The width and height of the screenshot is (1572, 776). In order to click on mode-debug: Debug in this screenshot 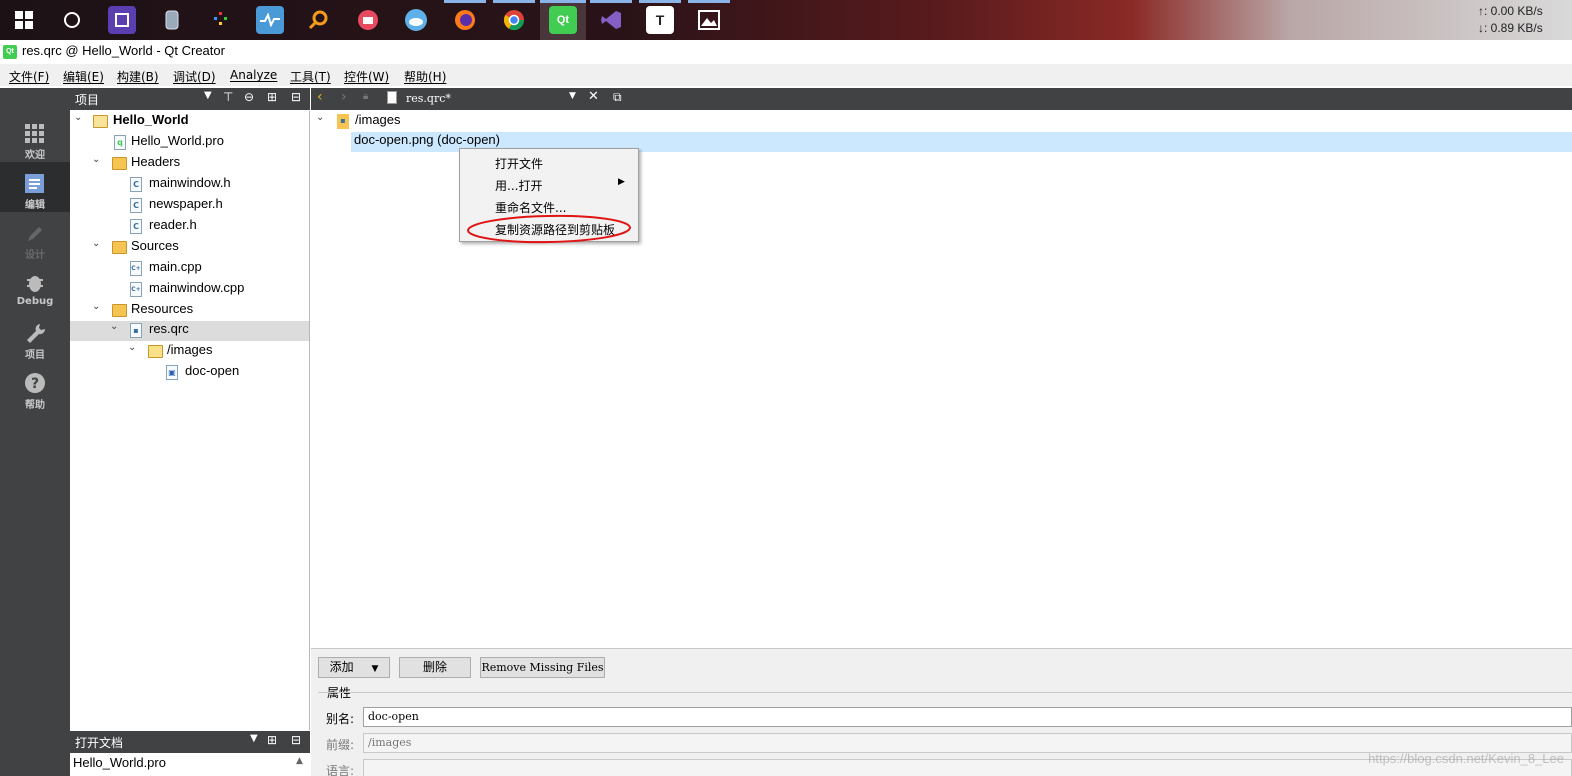, I will do `click(35, 287)`.